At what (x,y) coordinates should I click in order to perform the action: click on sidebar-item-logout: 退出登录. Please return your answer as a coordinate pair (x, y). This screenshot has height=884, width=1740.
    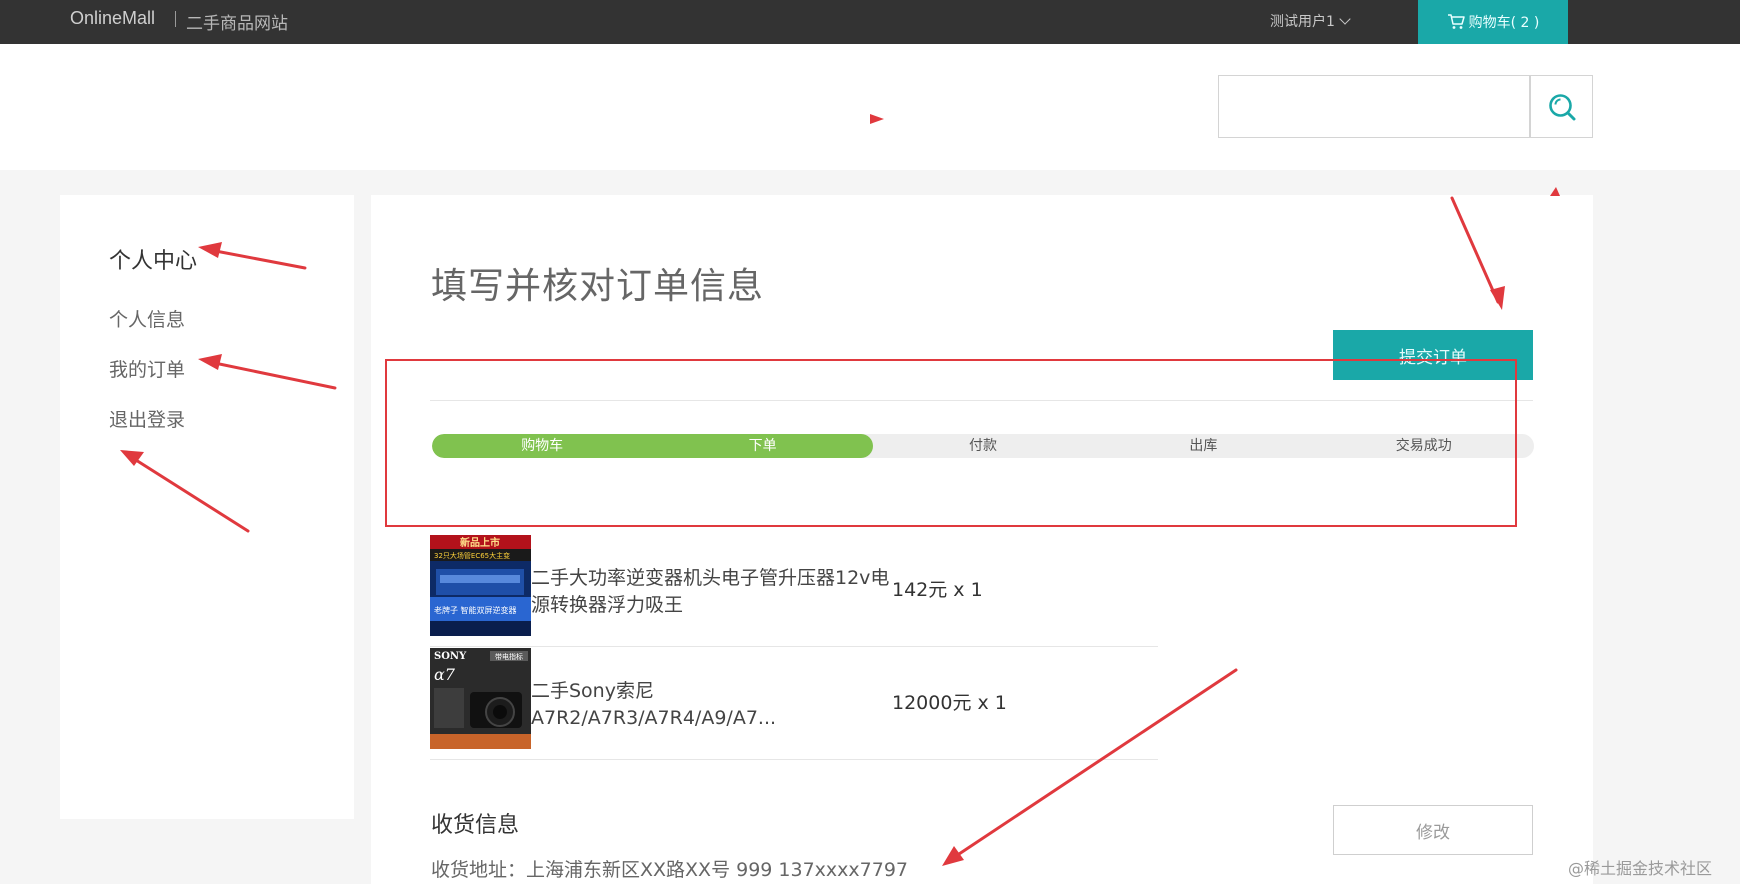
    Looking at the image, I should click on (147, 418).